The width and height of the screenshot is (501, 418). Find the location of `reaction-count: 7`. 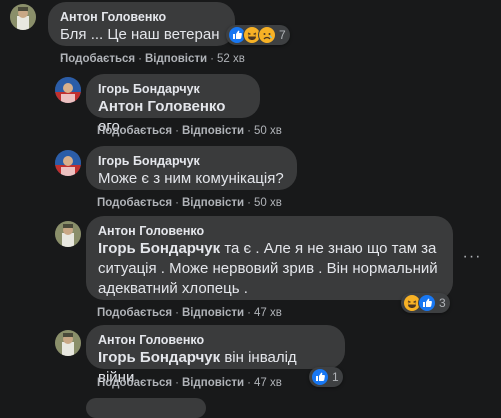

reaction-count: 7 is located at coordinates (282, 35).